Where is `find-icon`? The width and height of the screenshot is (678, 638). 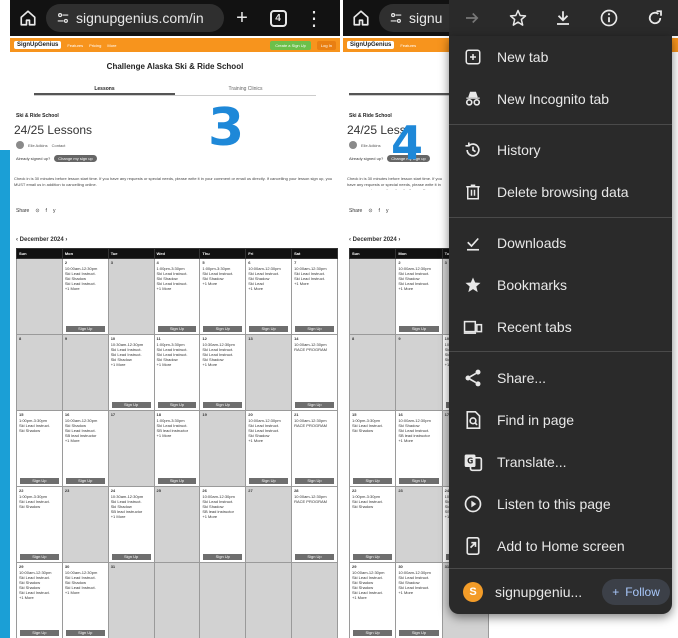
find-icon is located at coordinates (473, 420).